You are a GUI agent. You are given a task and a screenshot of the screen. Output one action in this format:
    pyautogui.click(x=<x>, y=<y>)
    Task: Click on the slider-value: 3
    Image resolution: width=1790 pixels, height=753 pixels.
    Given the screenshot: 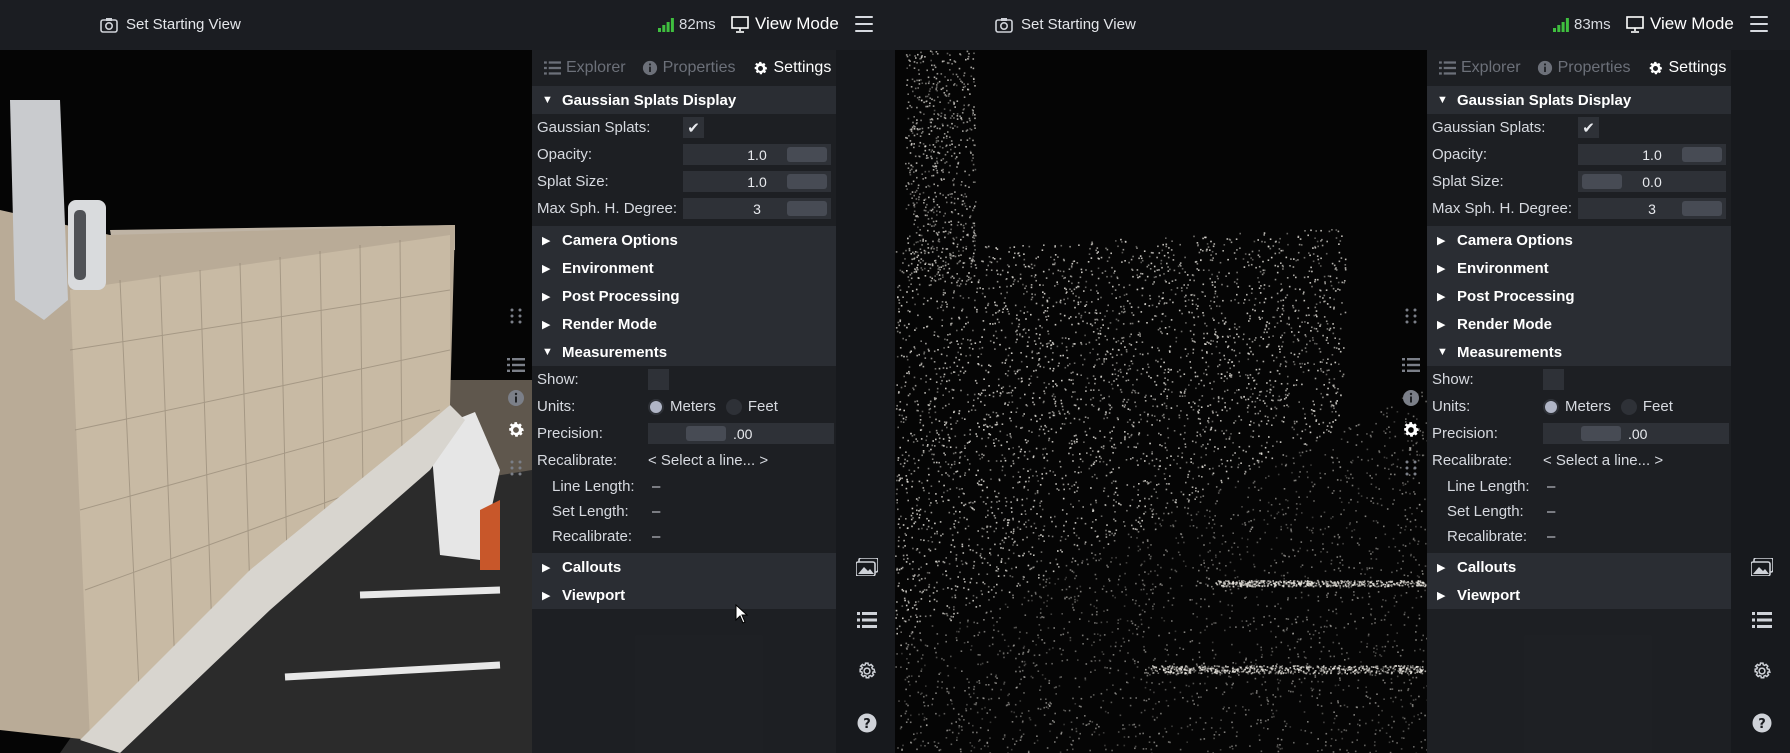 What is the action you would take?
    pyautogui.click(x=757, y=208)
    